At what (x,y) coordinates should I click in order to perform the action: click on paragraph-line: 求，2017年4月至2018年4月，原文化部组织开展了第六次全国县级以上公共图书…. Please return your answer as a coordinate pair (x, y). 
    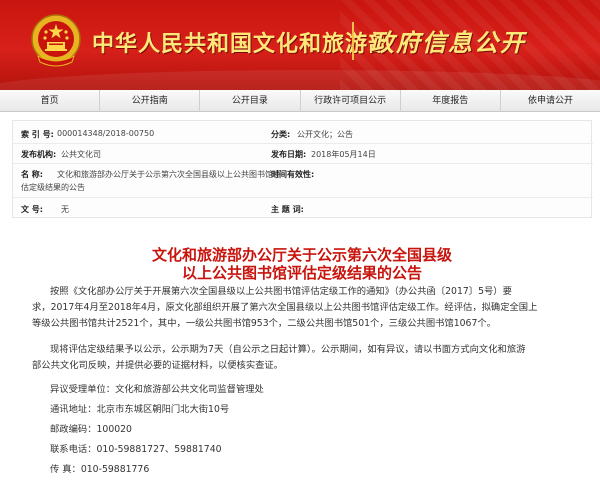
    Looking at the image, I should click on (285, 307).